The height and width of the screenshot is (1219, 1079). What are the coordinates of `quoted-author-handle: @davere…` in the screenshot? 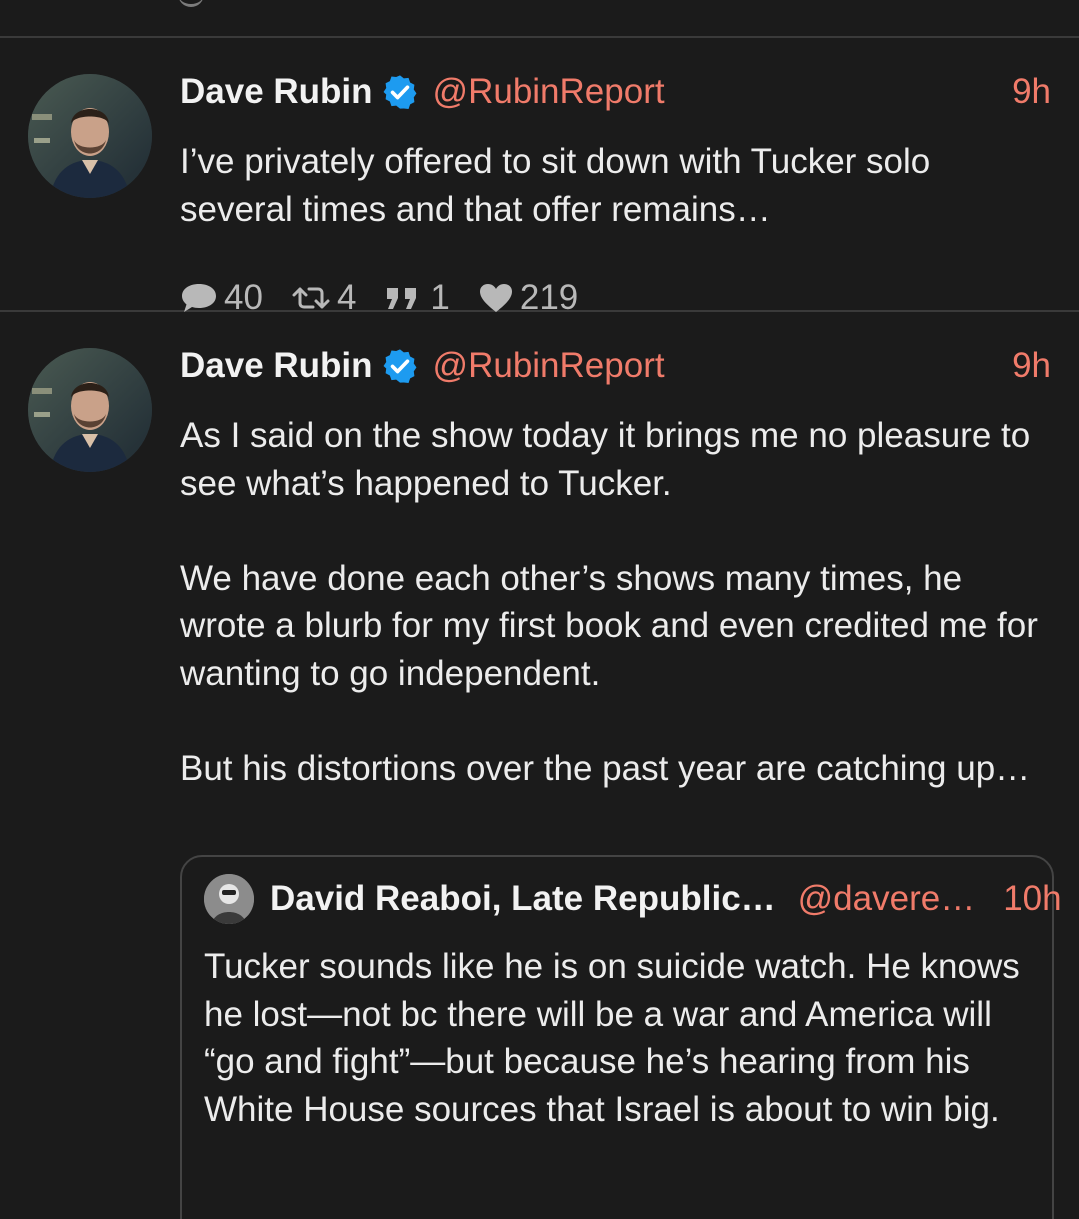 It's located at (887, 899).